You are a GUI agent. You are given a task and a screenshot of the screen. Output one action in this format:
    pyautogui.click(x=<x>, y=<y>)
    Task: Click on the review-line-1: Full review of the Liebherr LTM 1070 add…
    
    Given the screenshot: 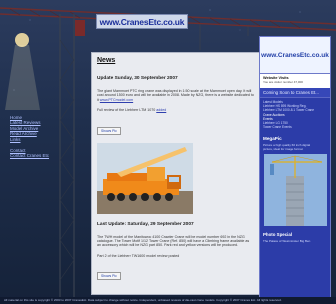 What is the action you would take?
    pyautogui.click(x=175, y=110)
    